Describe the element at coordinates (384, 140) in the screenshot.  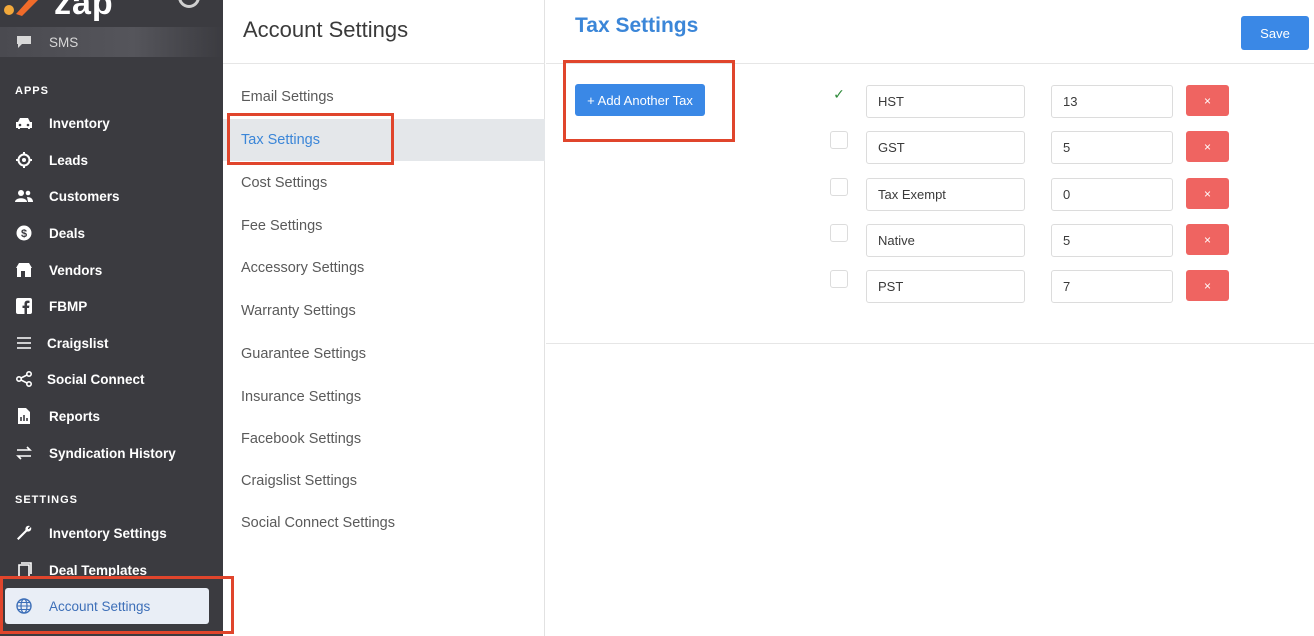
I see `menu-item-tax-settings: Tax Settings` at that location.